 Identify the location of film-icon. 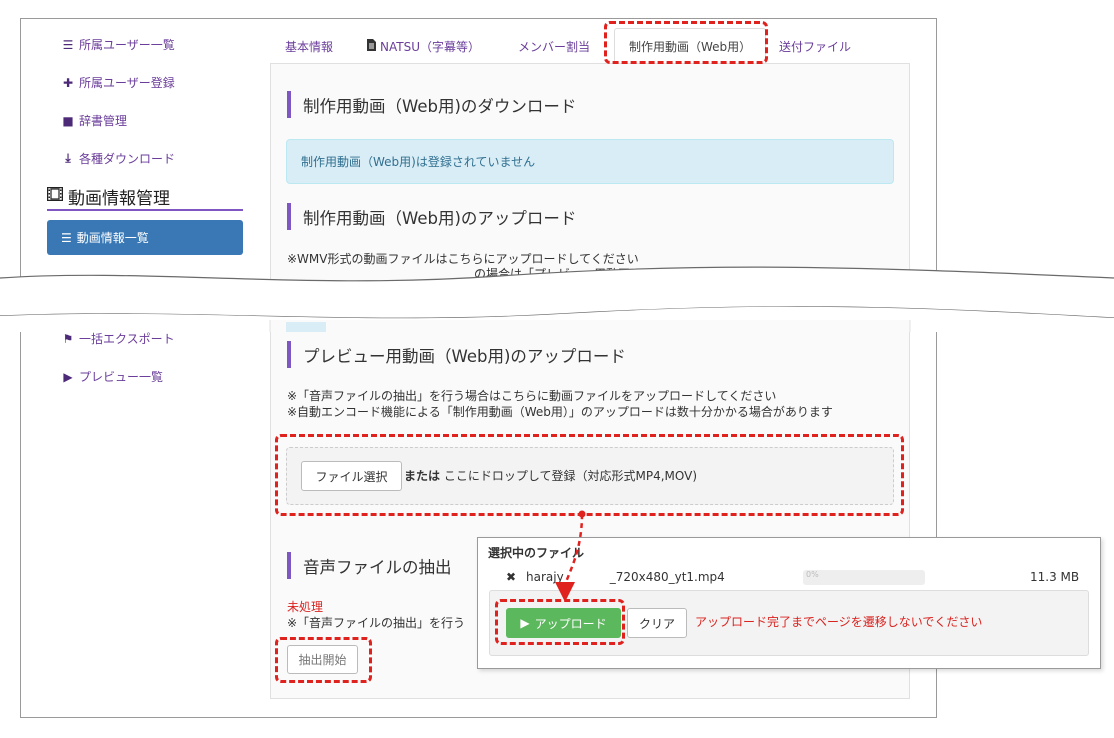
(55, 195).